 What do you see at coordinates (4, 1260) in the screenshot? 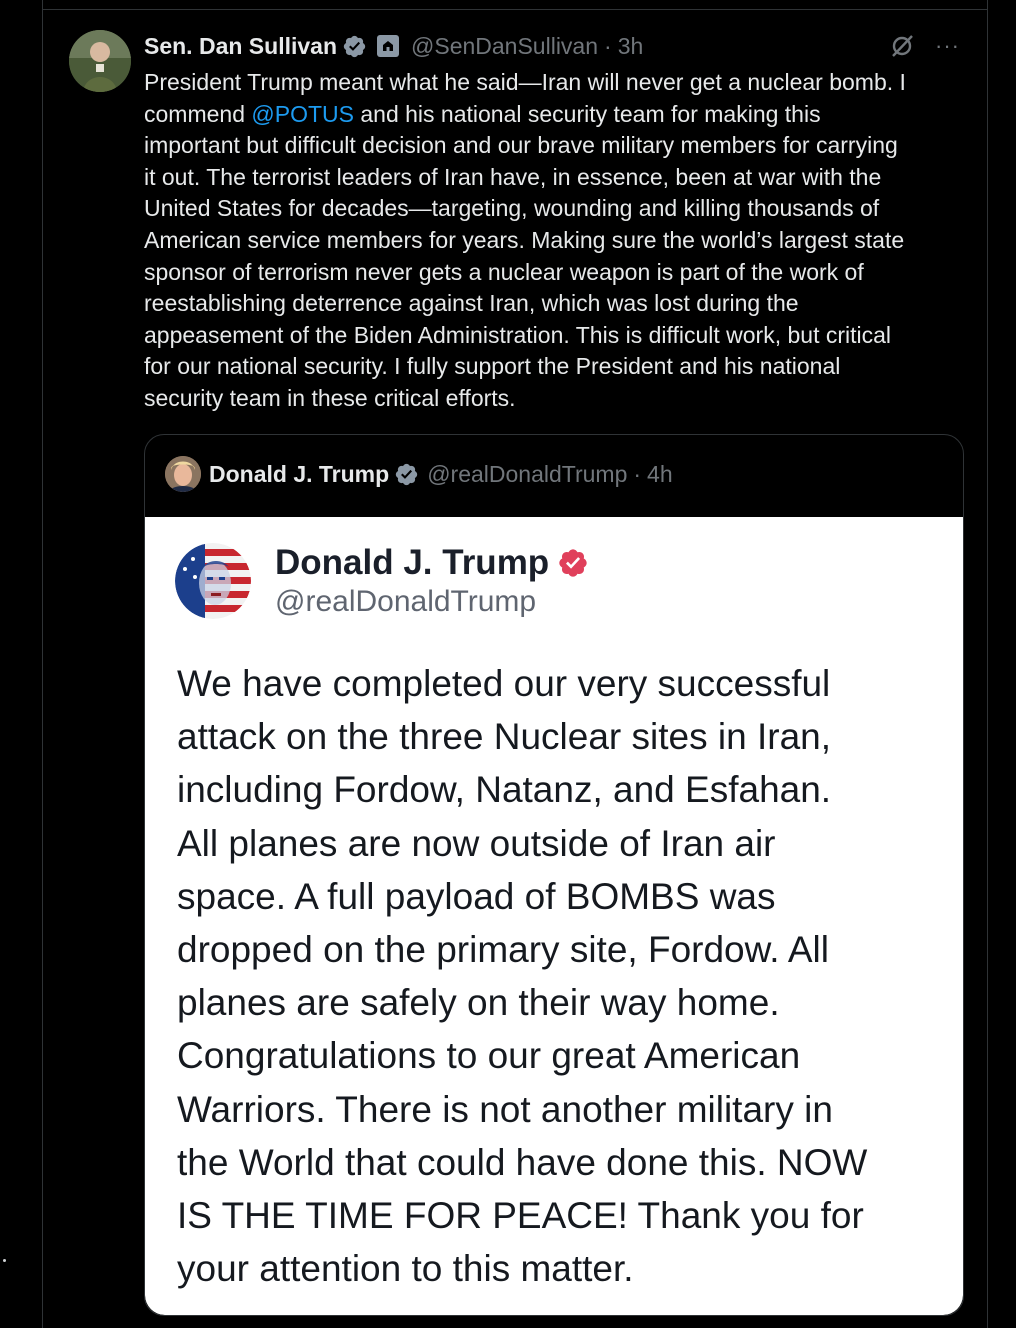
I see `dot-marker` at bounding box center [4, 1260].